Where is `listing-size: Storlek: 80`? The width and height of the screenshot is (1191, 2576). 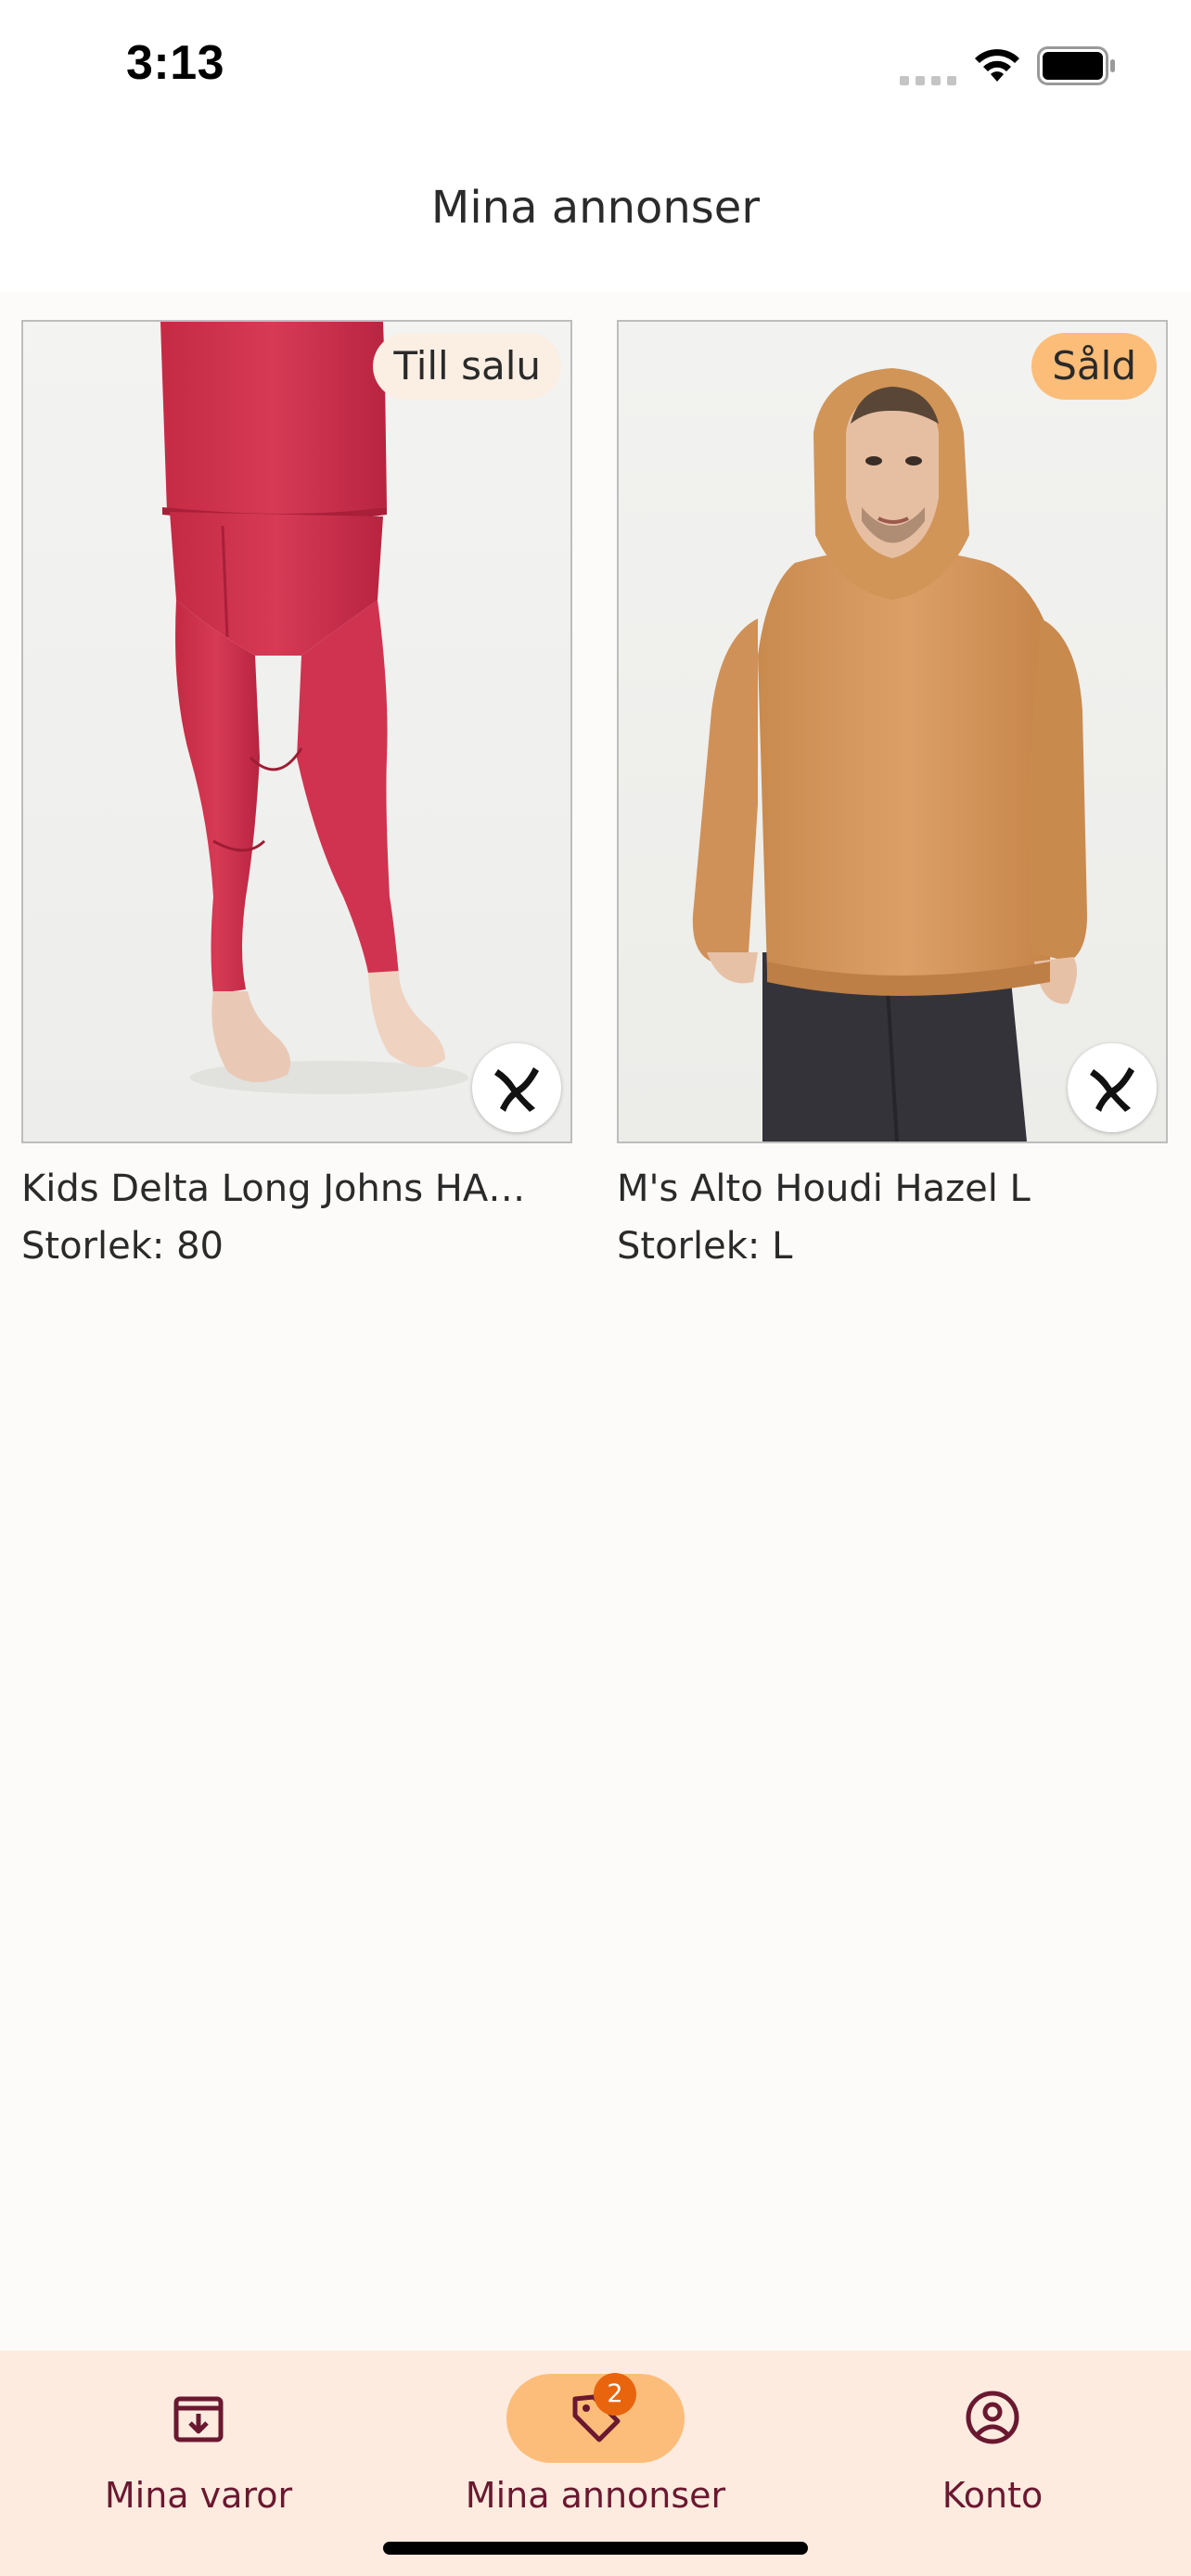
listing-size: Storlek: 80 is located at coordinates (122, 1246).